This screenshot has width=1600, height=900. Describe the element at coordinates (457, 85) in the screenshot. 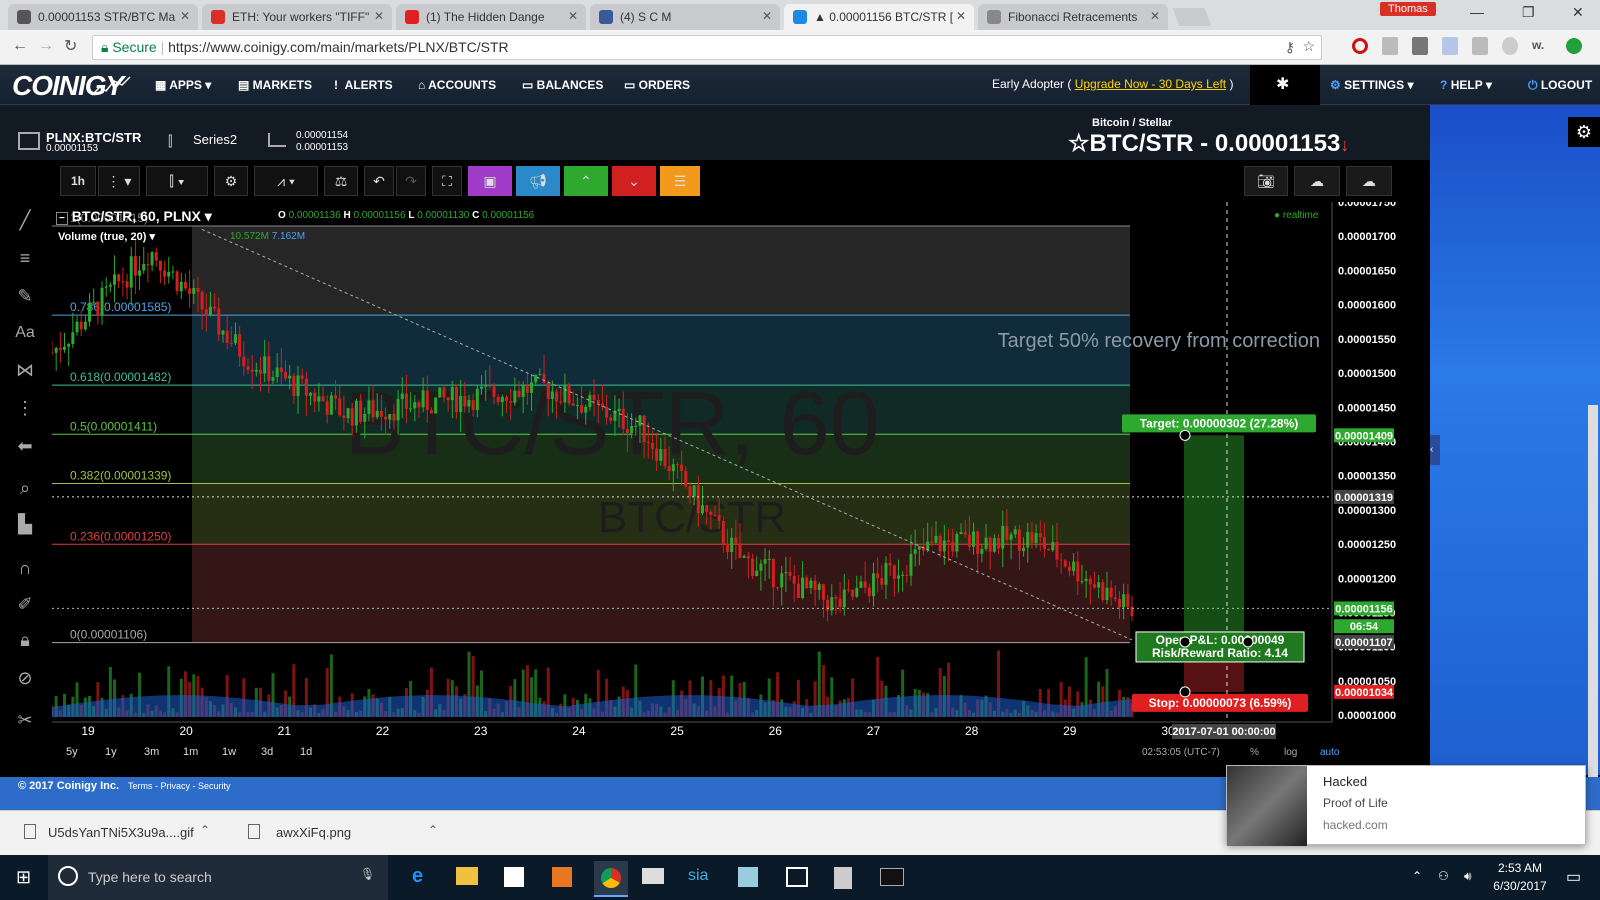

I see `nav-accounts: ⌂ ACCOUNTS` at that location.